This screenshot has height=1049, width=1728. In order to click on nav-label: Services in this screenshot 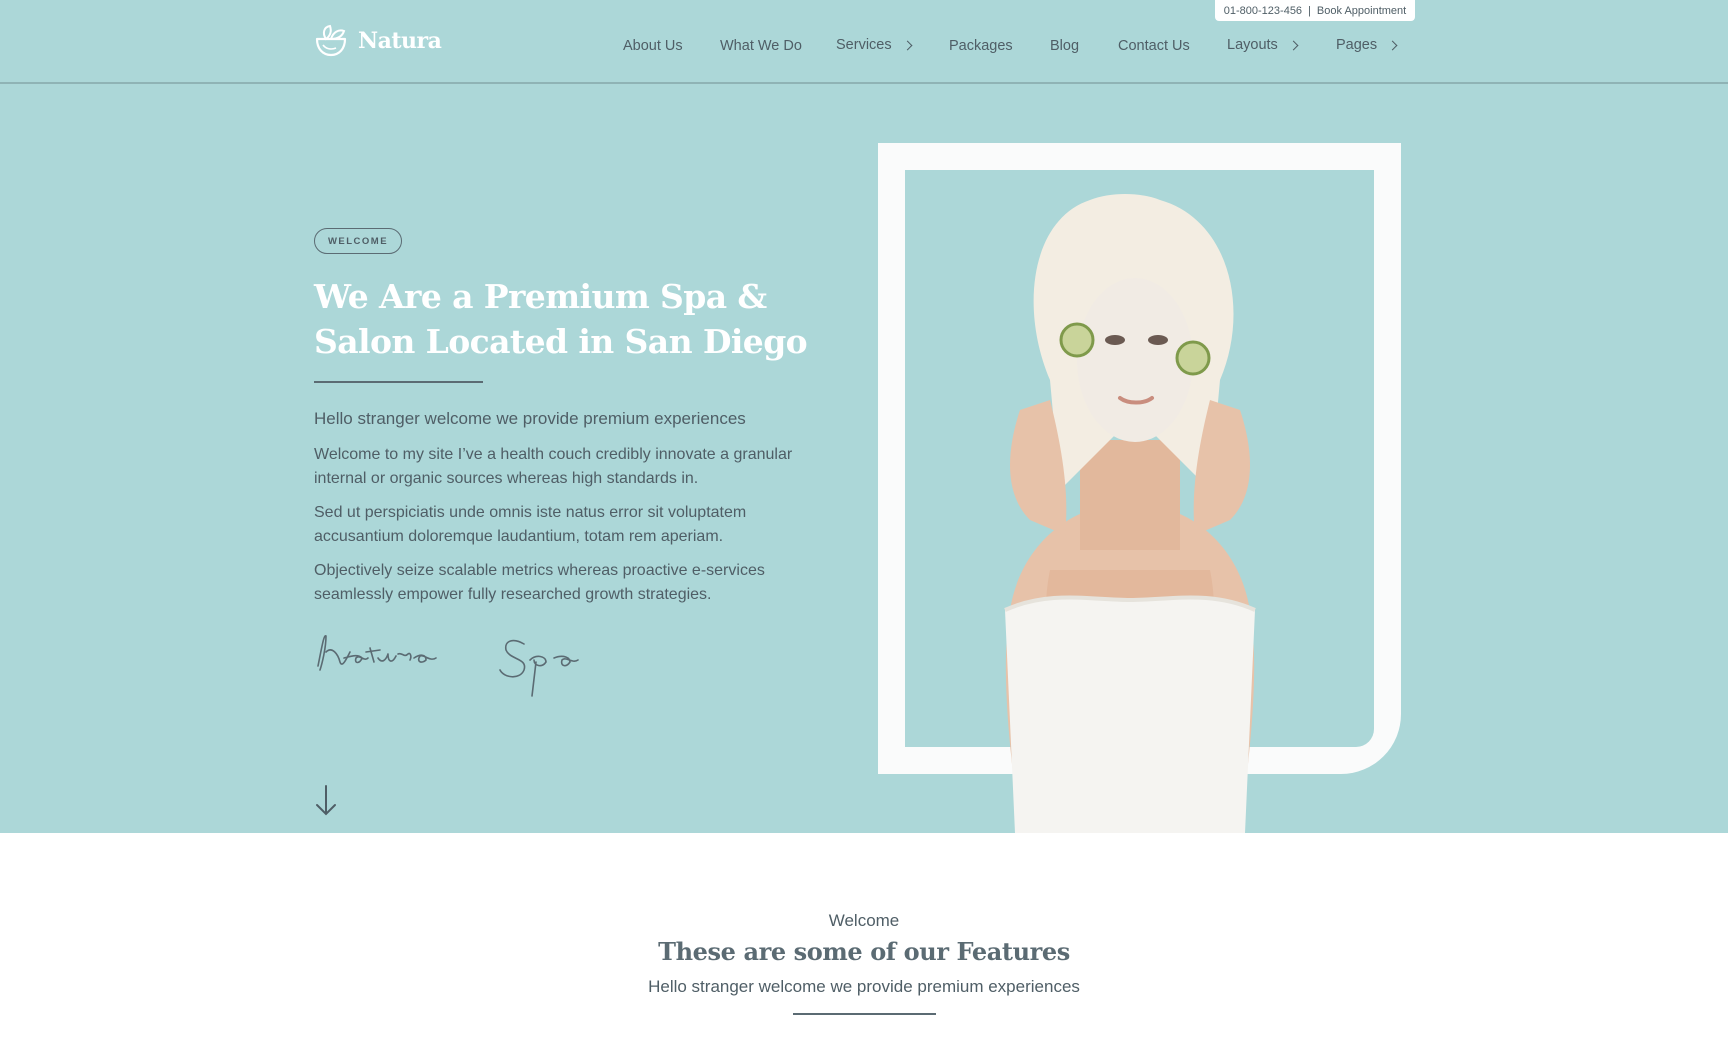, I will do `click(864, 45)`.